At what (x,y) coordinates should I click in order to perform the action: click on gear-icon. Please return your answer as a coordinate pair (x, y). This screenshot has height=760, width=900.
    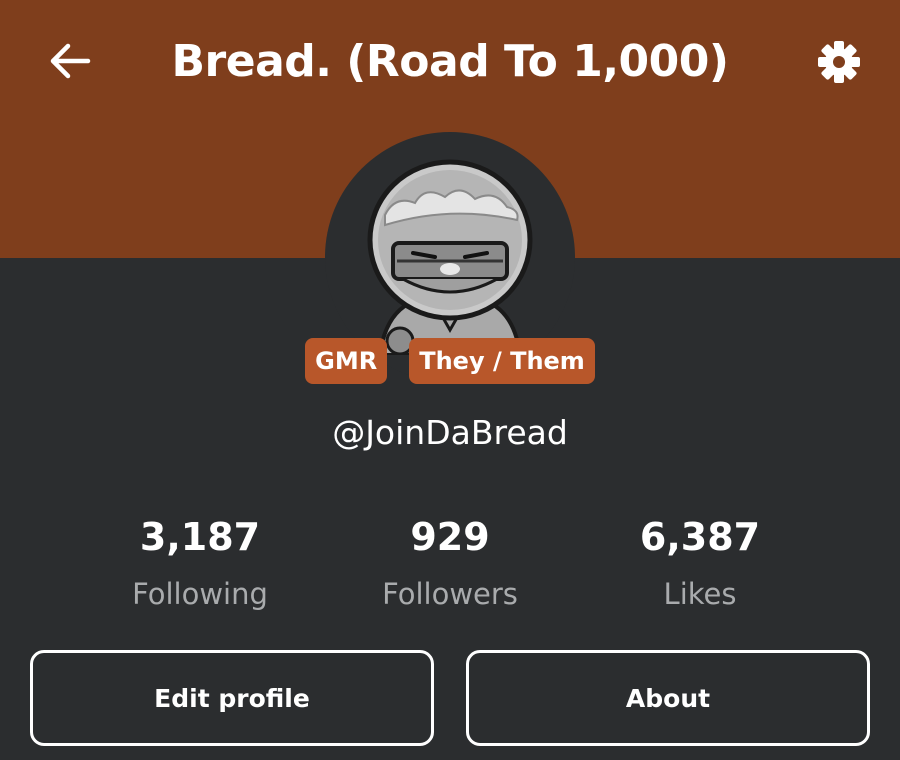
    Looking at the image, I should click on (839, 62).